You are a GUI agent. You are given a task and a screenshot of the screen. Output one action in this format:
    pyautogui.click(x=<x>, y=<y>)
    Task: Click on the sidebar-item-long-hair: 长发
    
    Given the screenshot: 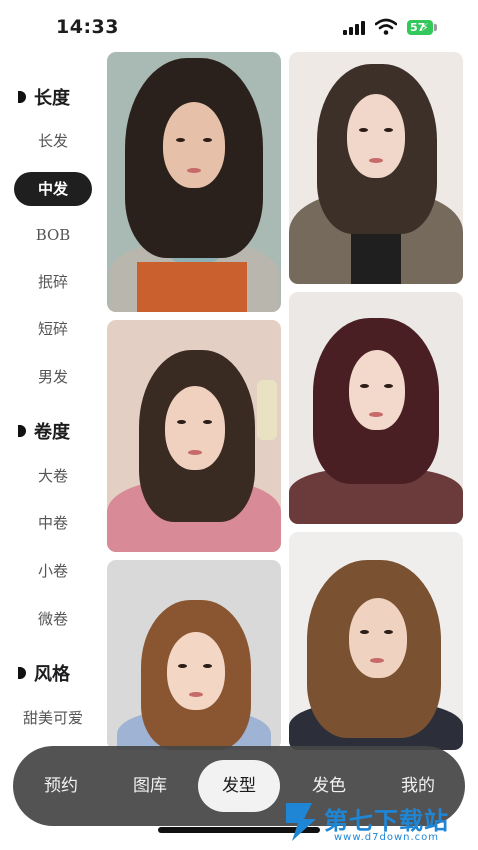 What is the action you would take?
    pyautogui.click(x=53, y=141)
    